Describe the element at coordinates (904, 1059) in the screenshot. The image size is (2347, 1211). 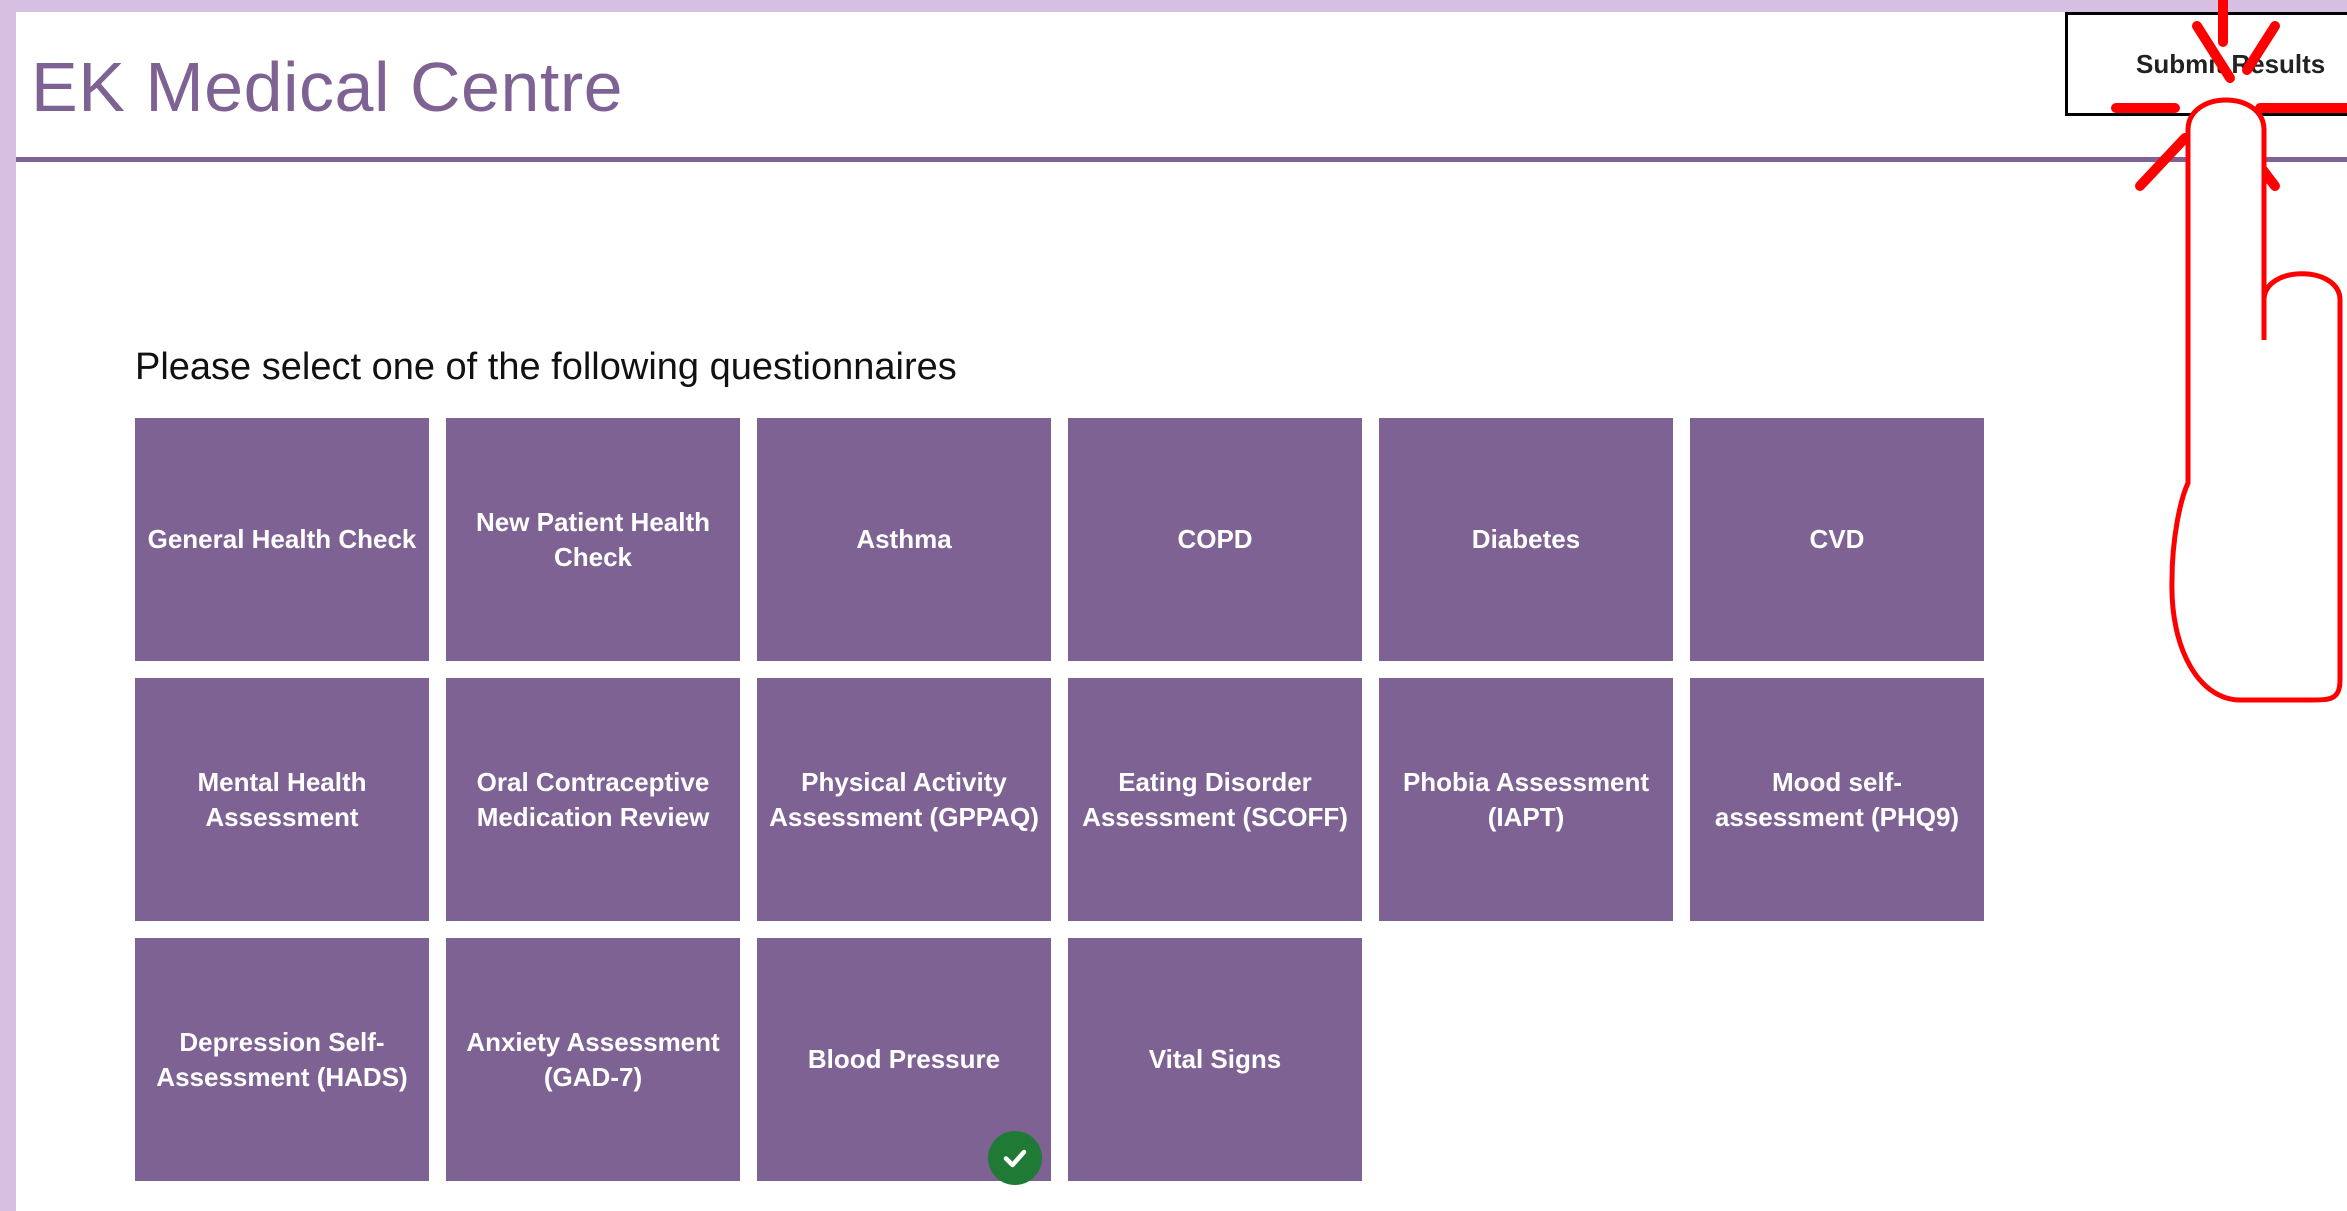
I see `tile-label: Blood Pressure` at that location.